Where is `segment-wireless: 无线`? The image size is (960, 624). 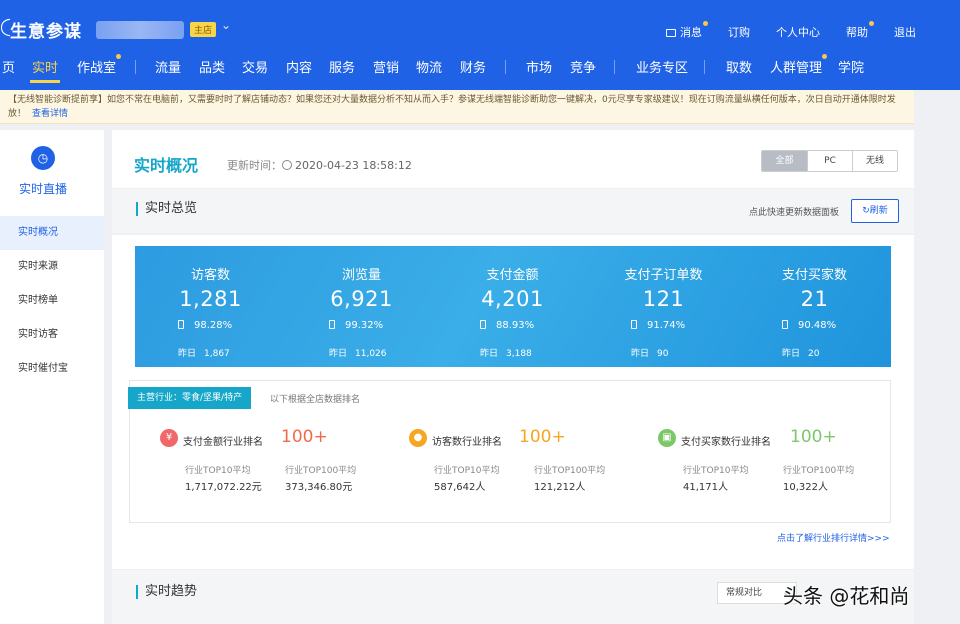
segment-wireless: 无线 is located at coordinates (874, 161).